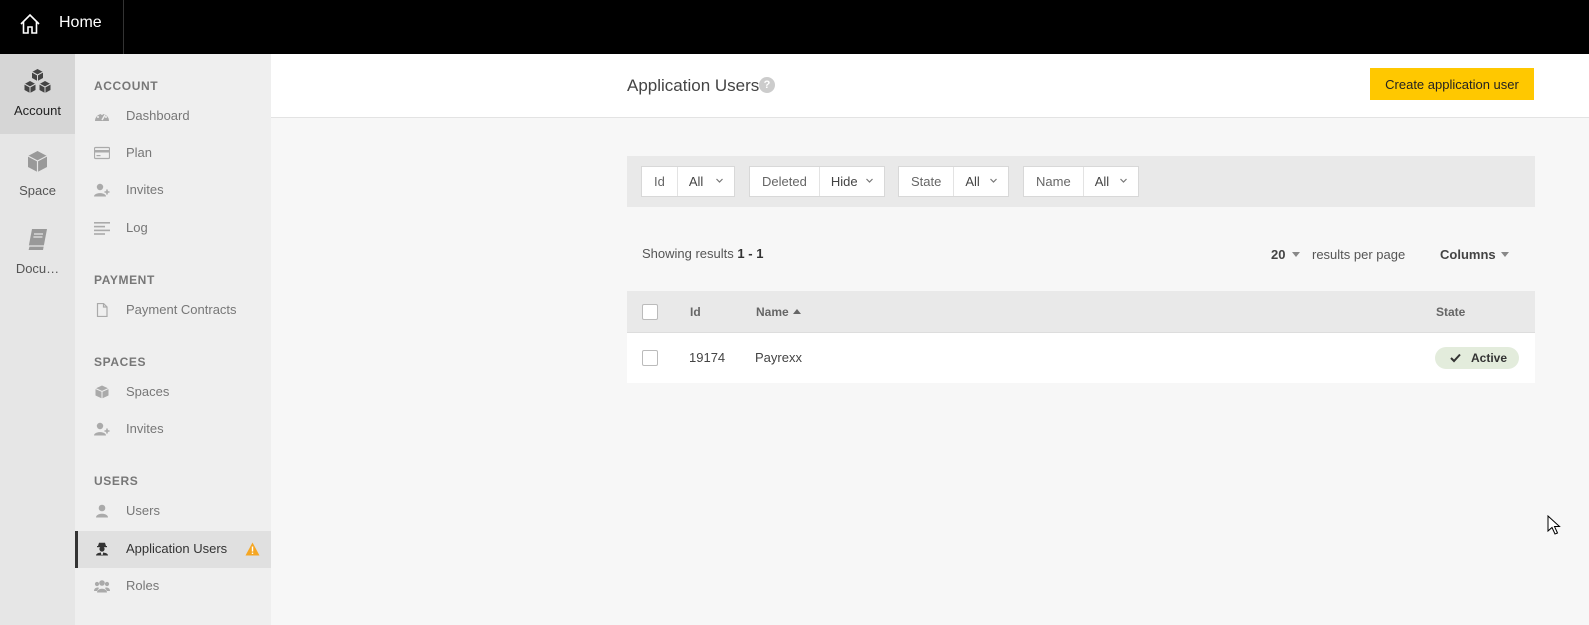 The image size is (1589, 625). I want to click on rail-item-account: Account, so click(37, 94).